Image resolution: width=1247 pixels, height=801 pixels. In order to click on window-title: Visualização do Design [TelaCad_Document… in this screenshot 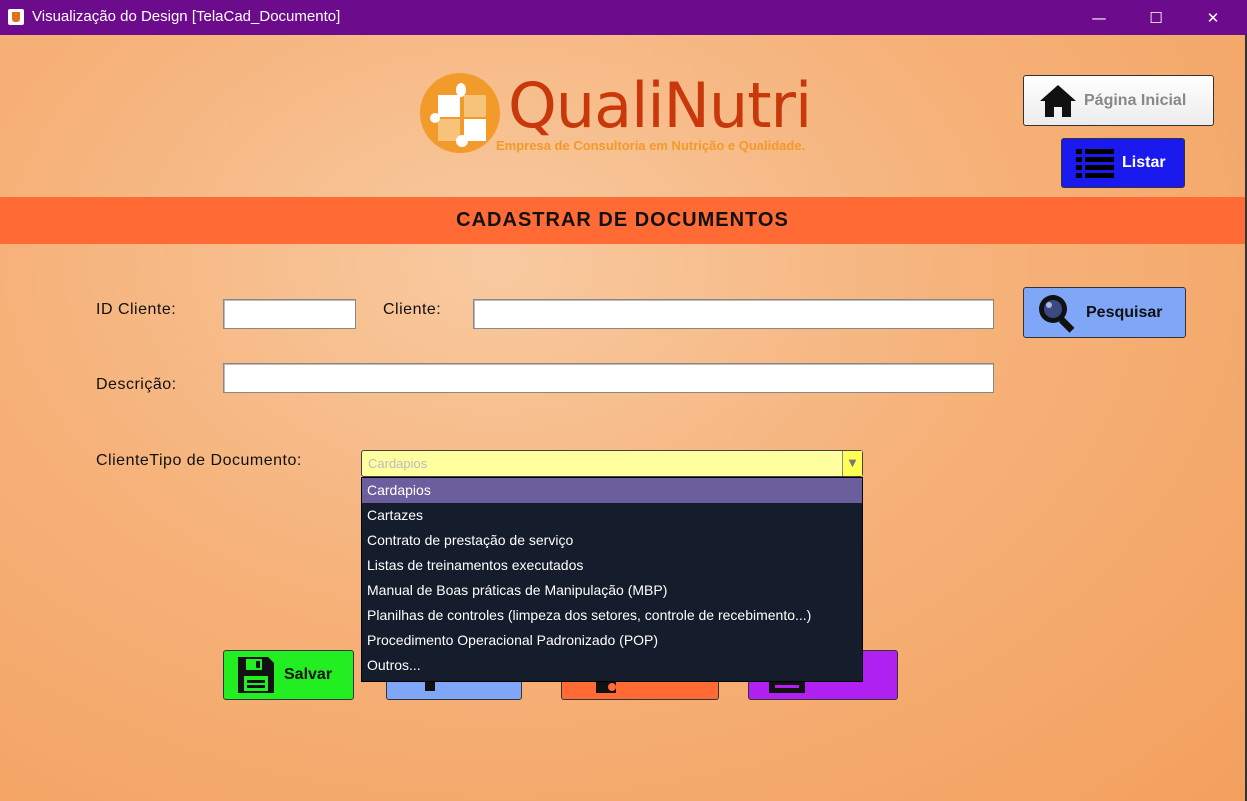, I will do `click(186, 16)`.